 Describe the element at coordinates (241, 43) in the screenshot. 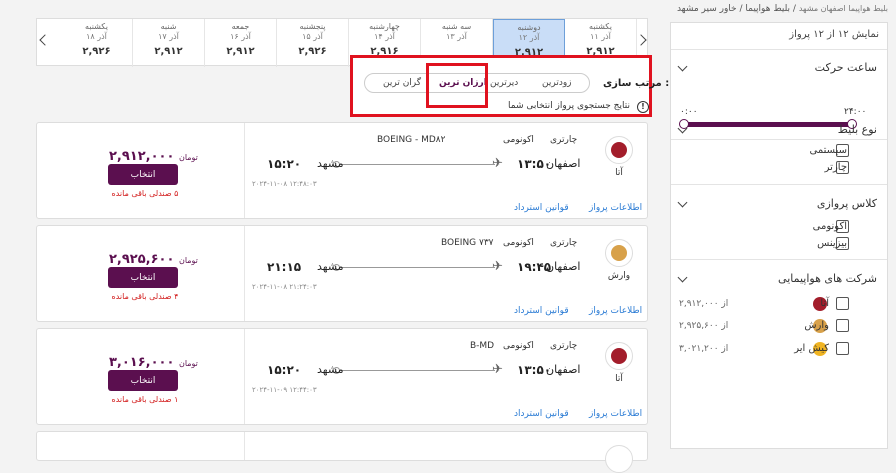

I see `date-cell: جمعه ۱۶ آذر ۲,۹۱۲` at that location.